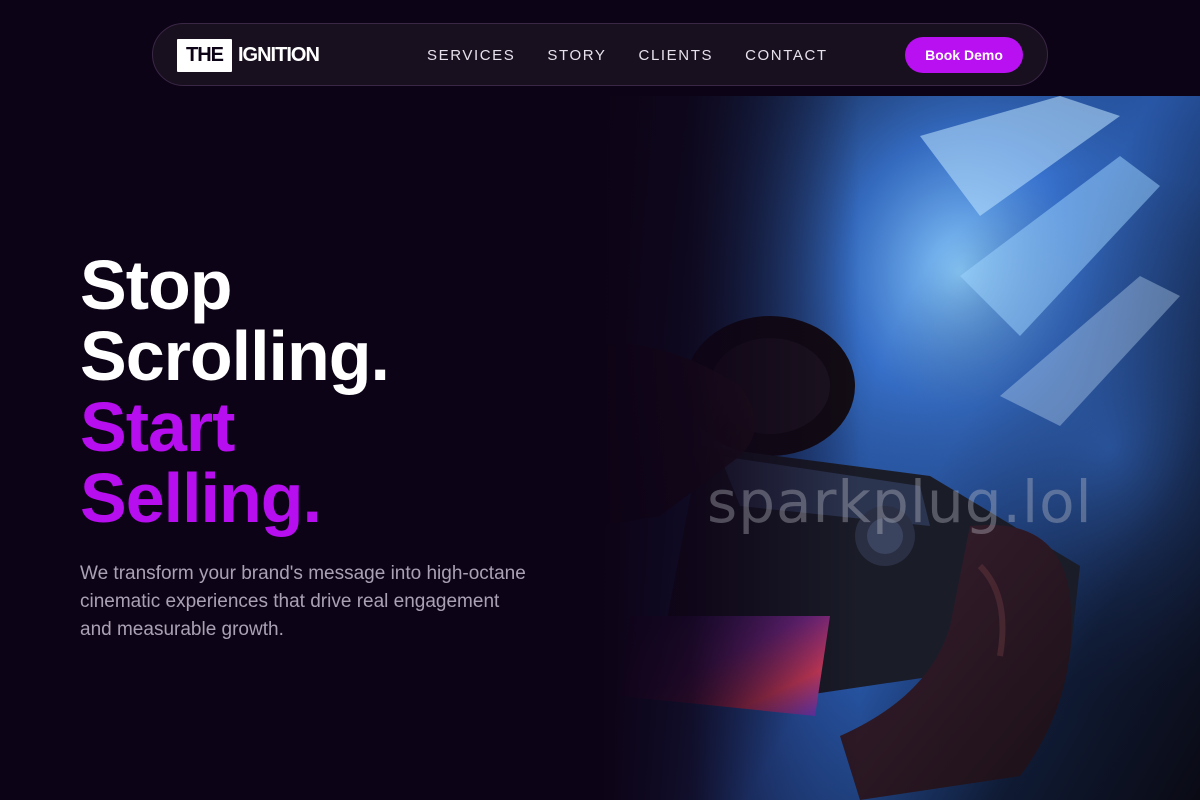 The image size is (1200, 800). I want to click on image-watermark: sparkplug.lol, so click(900, 502).